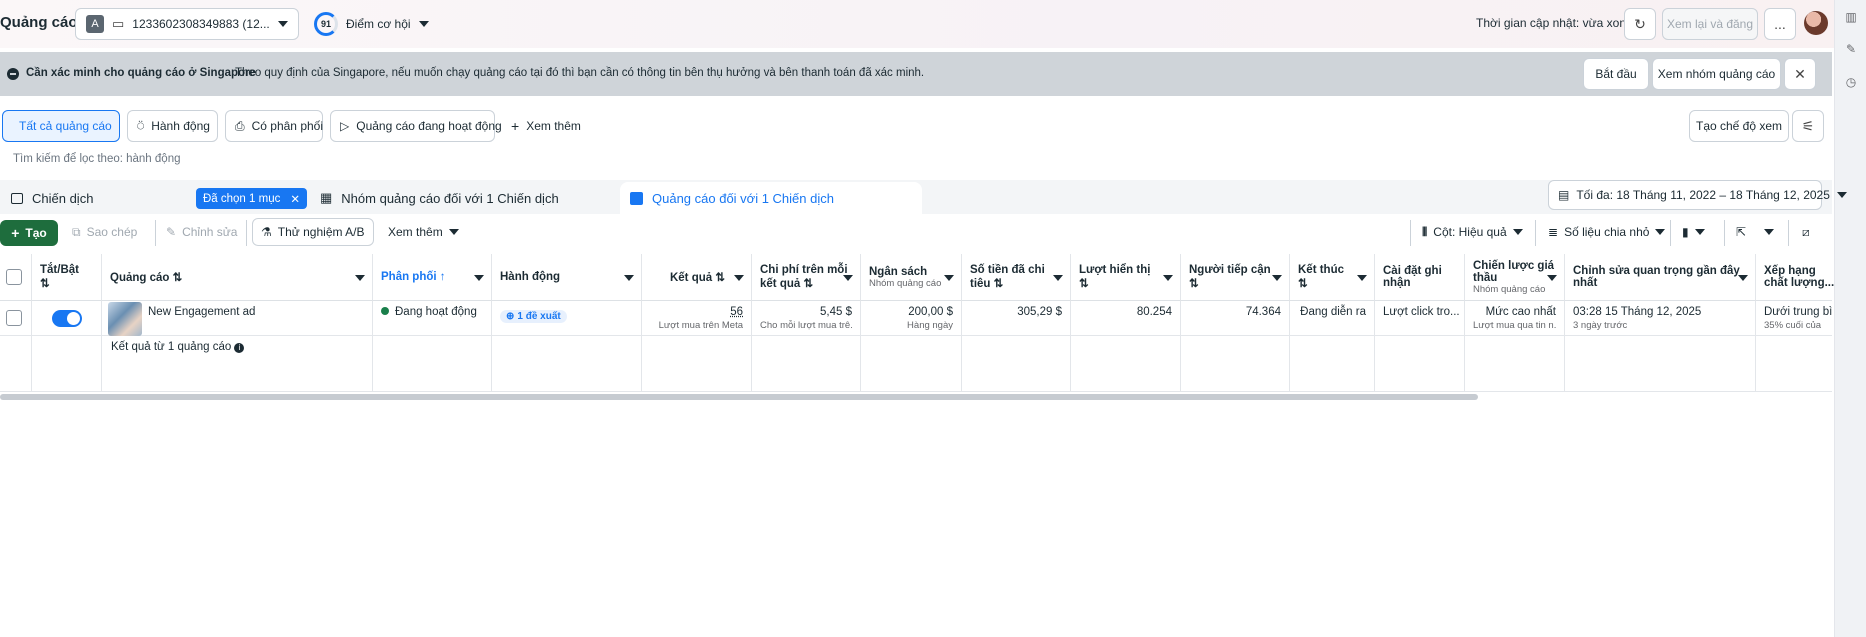 The image size is (1866, 637). Describe the element at coordinates (146, 278) in the screenshot. I see `header-label: Quảng cáo ⇅` at that location.